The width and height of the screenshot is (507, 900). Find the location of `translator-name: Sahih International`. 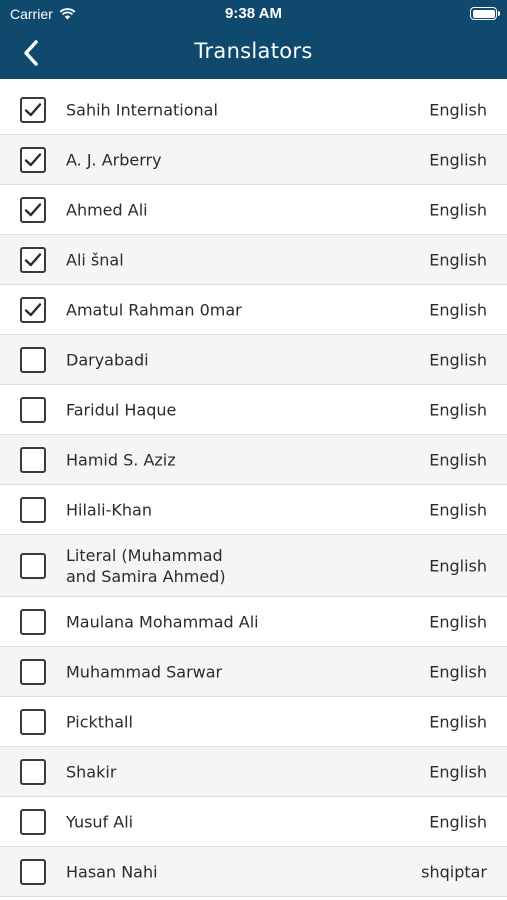

translator-name: Sahih International is located at coordinates (142, 109).